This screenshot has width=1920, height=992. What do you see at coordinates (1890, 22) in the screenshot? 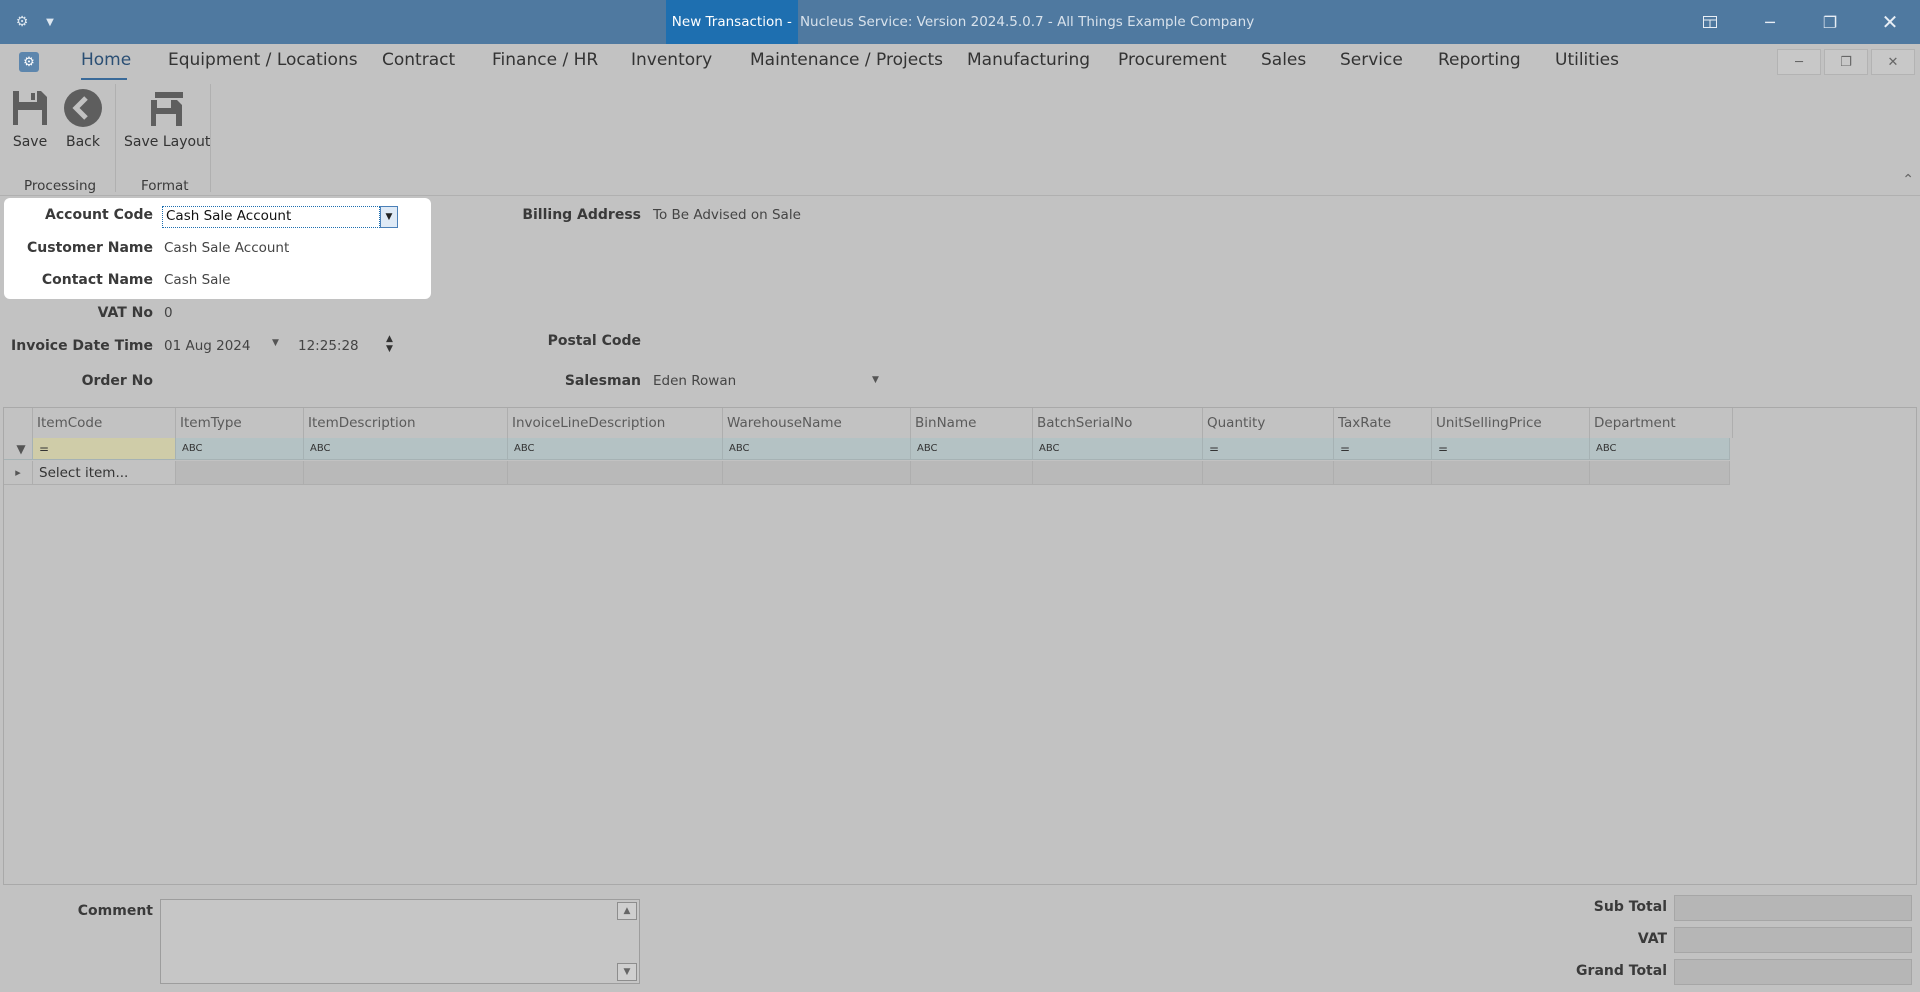
I see `close-icon: ✕` at bounding box center [1890, 22].